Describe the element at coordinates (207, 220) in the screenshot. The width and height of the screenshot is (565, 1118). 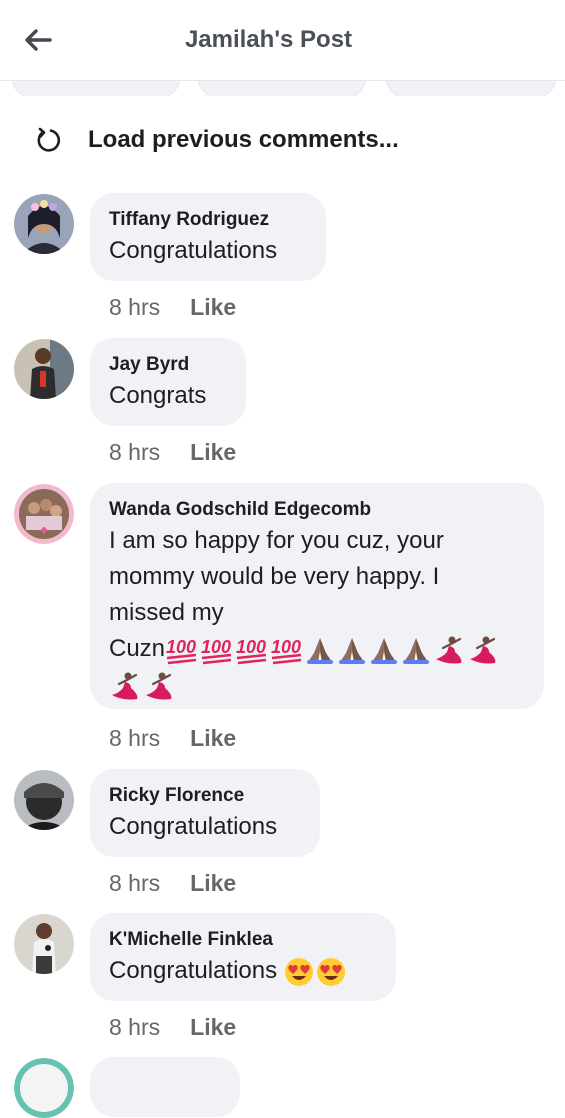
I see `comment-author: Tiffany Rodriguez` at that location.